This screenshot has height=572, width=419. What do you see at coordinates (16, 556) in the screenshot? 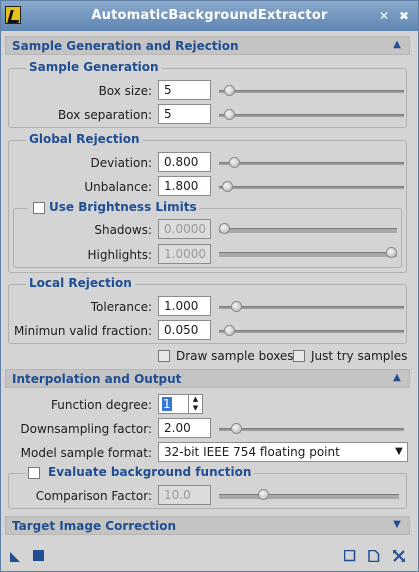
I see `new-instance-icon` at bounding box center [16, 556].